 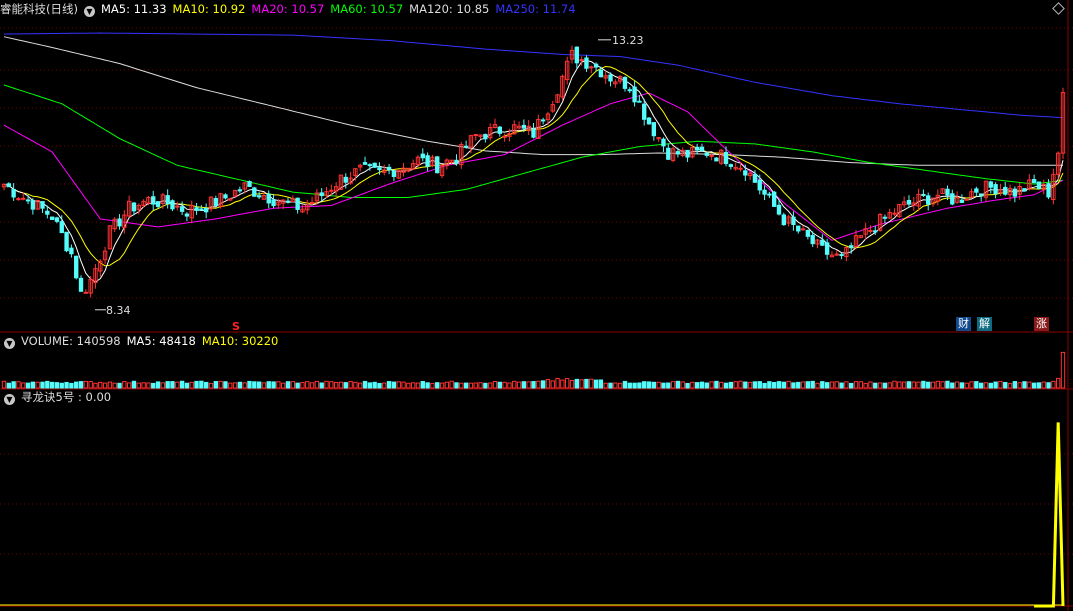 I want to click on indicator-panel-dropdown-icon: ▼, so click(x=9, y=399).